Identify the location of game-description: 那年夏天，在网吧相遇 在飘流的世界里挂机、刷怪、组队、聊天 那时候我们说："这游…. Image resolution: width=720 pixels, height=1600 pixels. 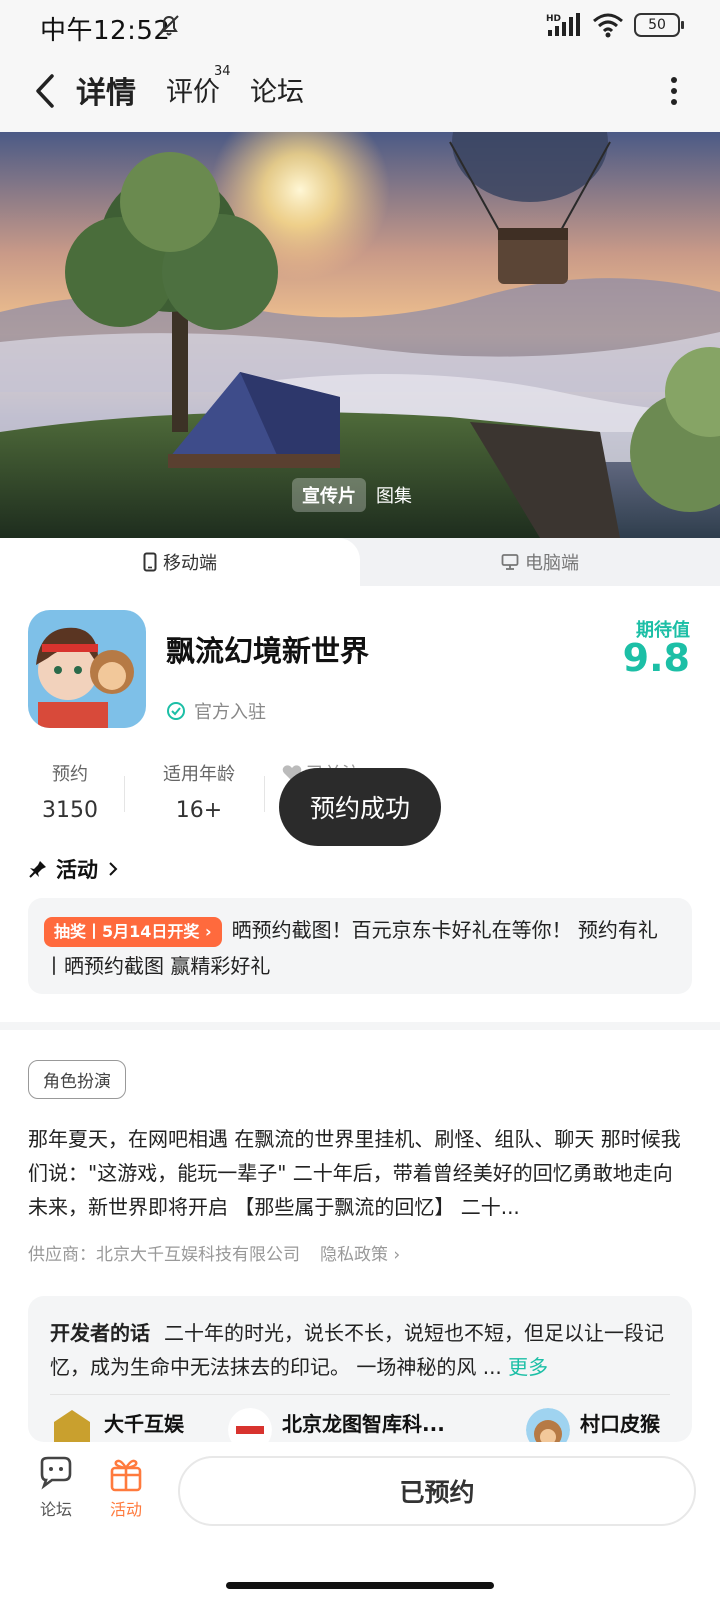
(360, 1173).